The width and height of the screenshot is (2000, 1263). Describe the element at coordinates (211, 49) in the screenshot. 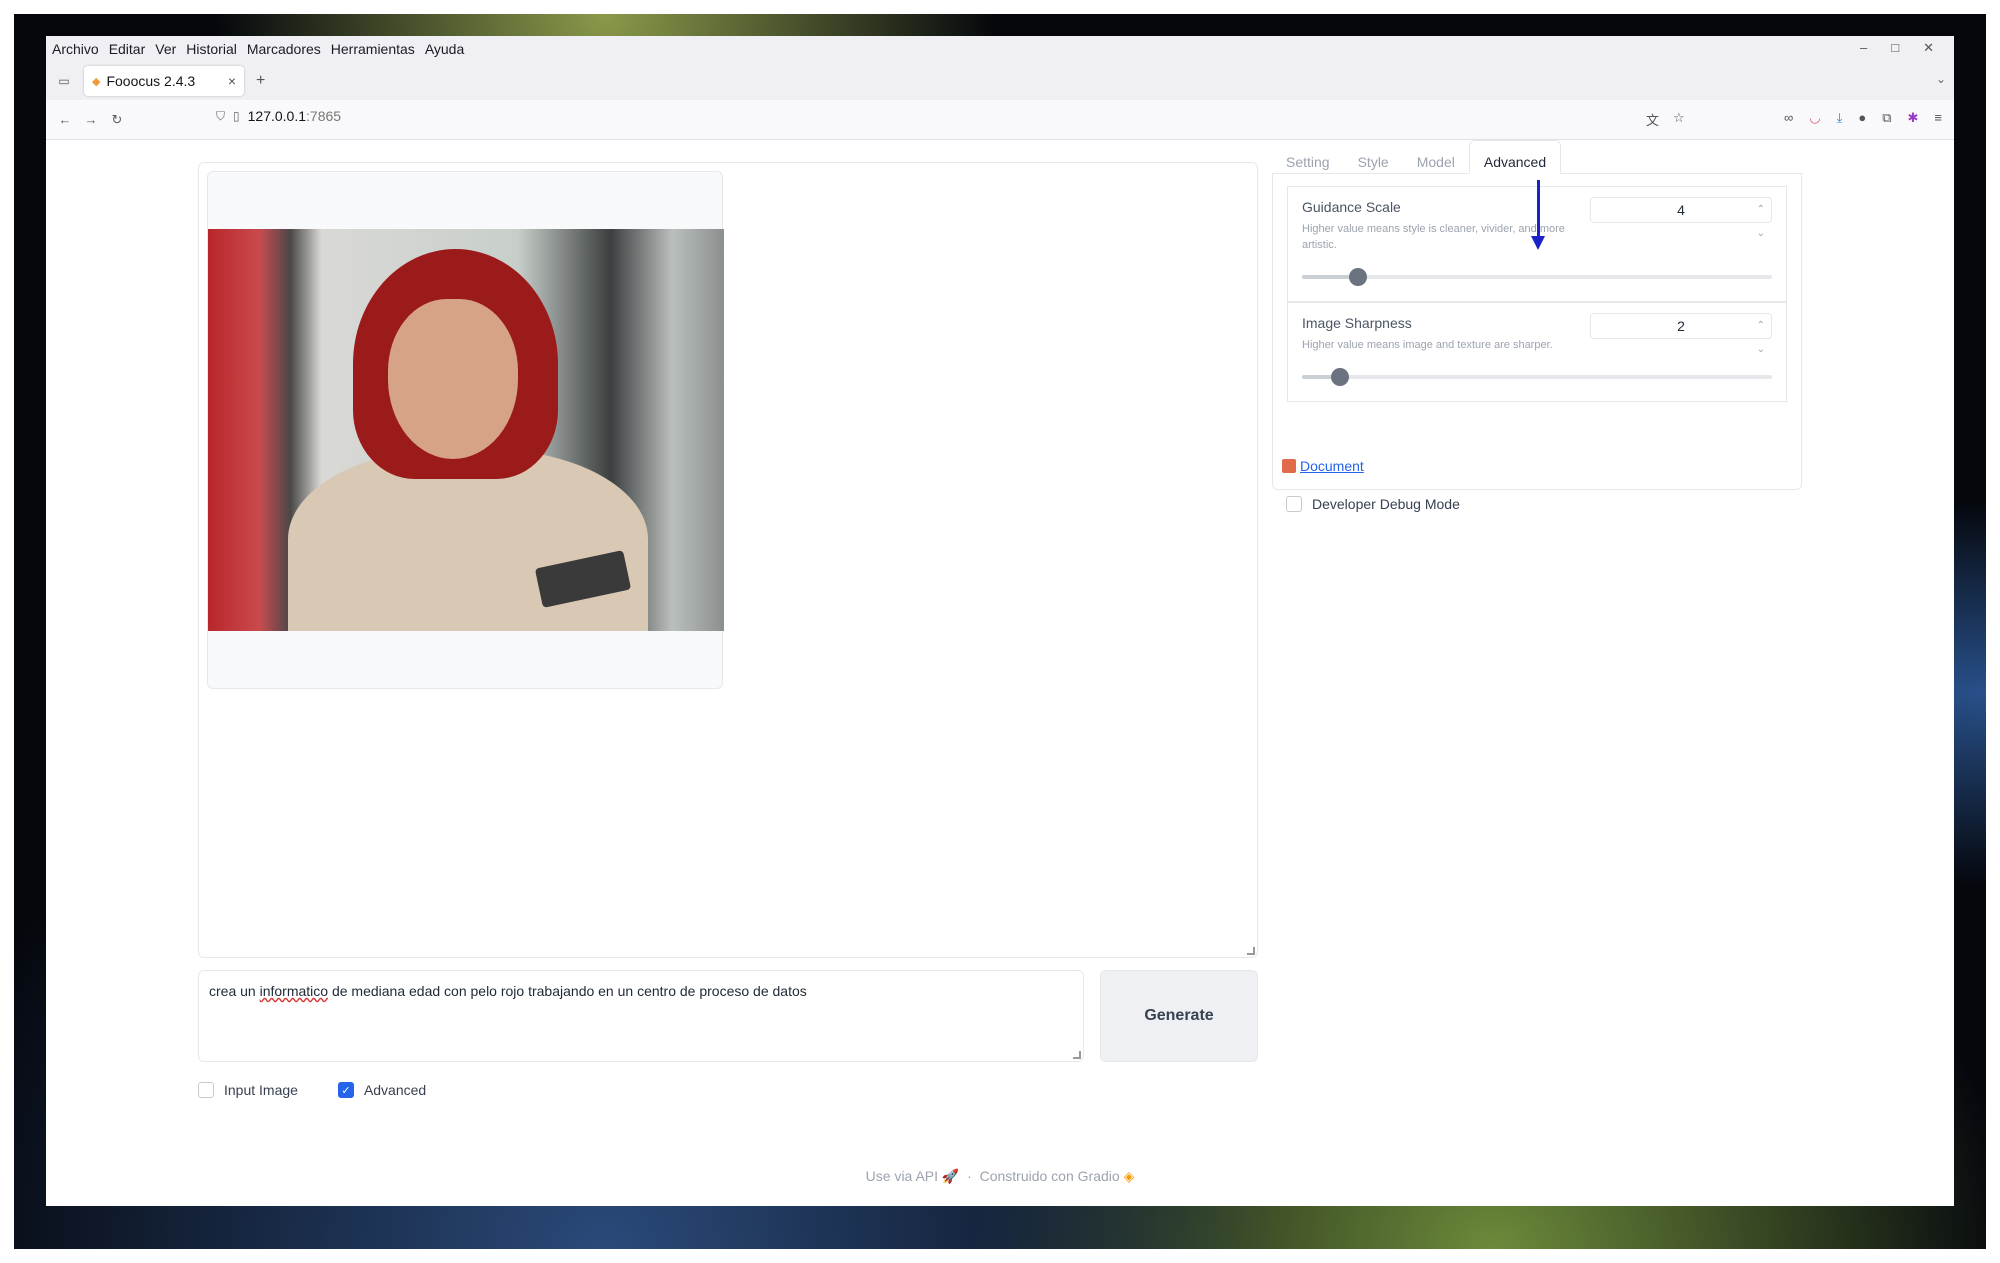

I see `menu-historial: Historial` at that location.